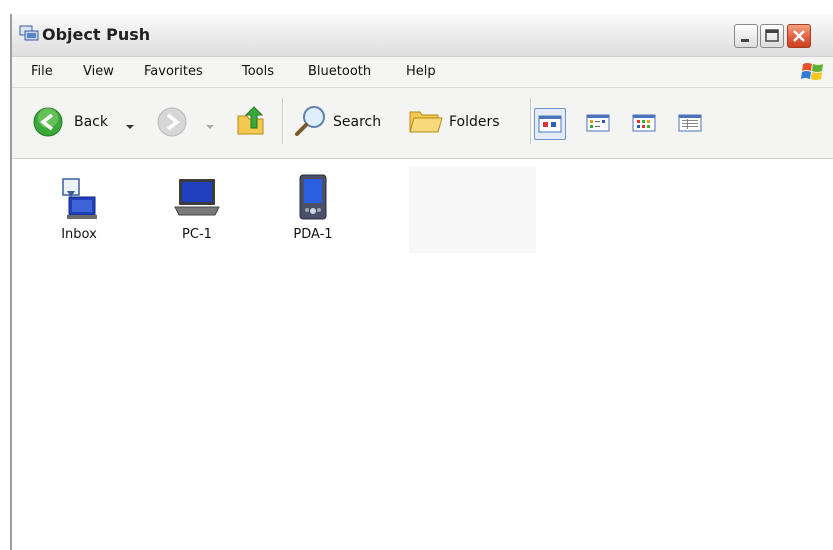 The image size is (833, 550). What do you see at coordinates (813, 74) in the screenshot?
I see `windows-logo-icon` at bounding box center [813, 74].